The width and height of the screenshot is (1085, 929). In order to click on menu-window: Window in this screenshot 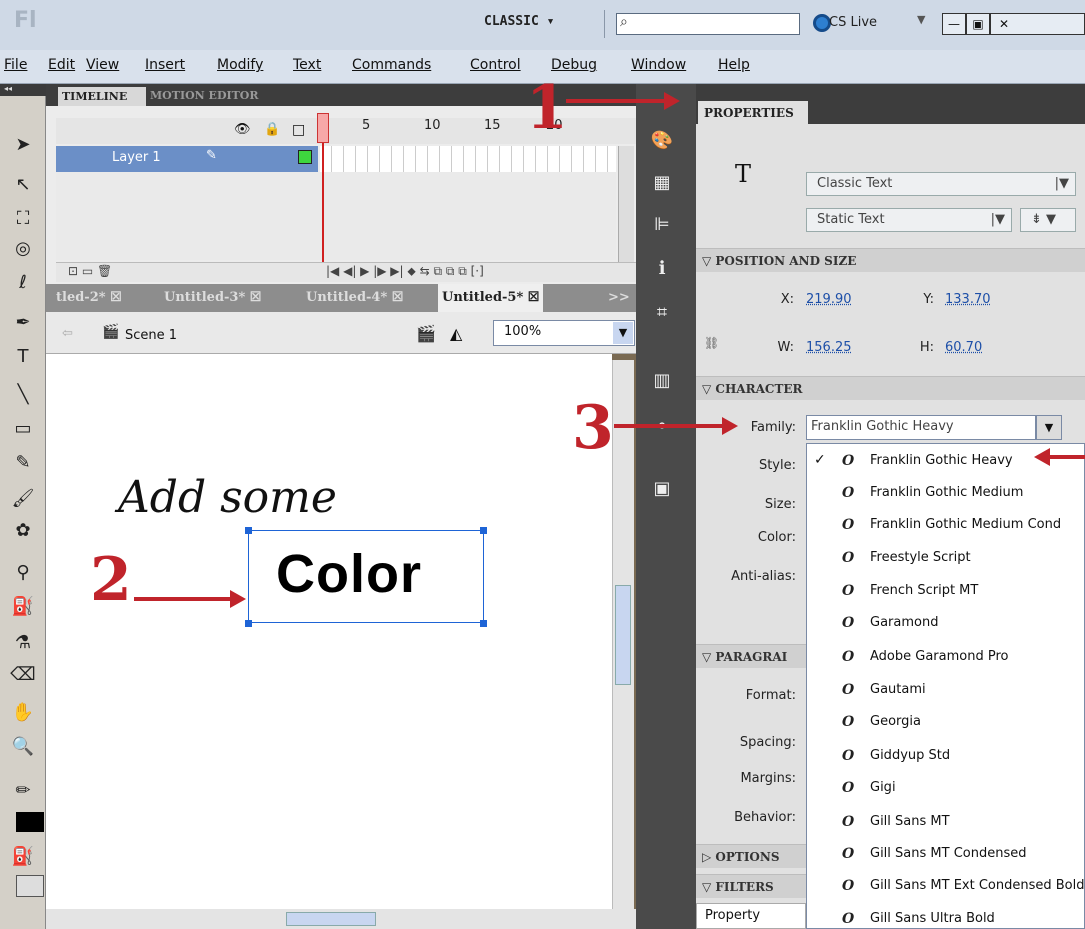, I will do `click(658, 65)`.